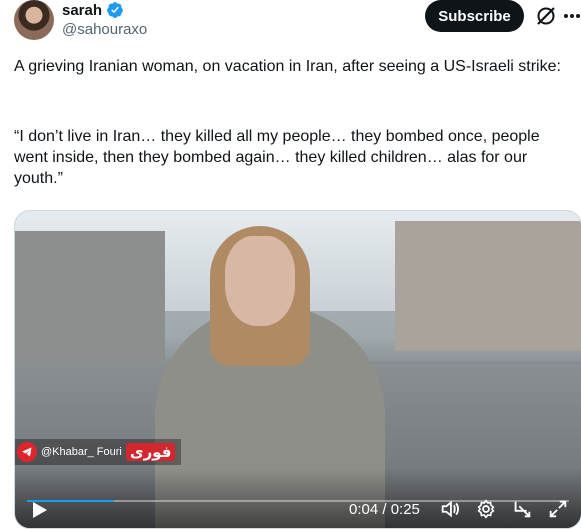  I want to click on watermark-handle: @Khabar_ Fouri, so click(81, 452).